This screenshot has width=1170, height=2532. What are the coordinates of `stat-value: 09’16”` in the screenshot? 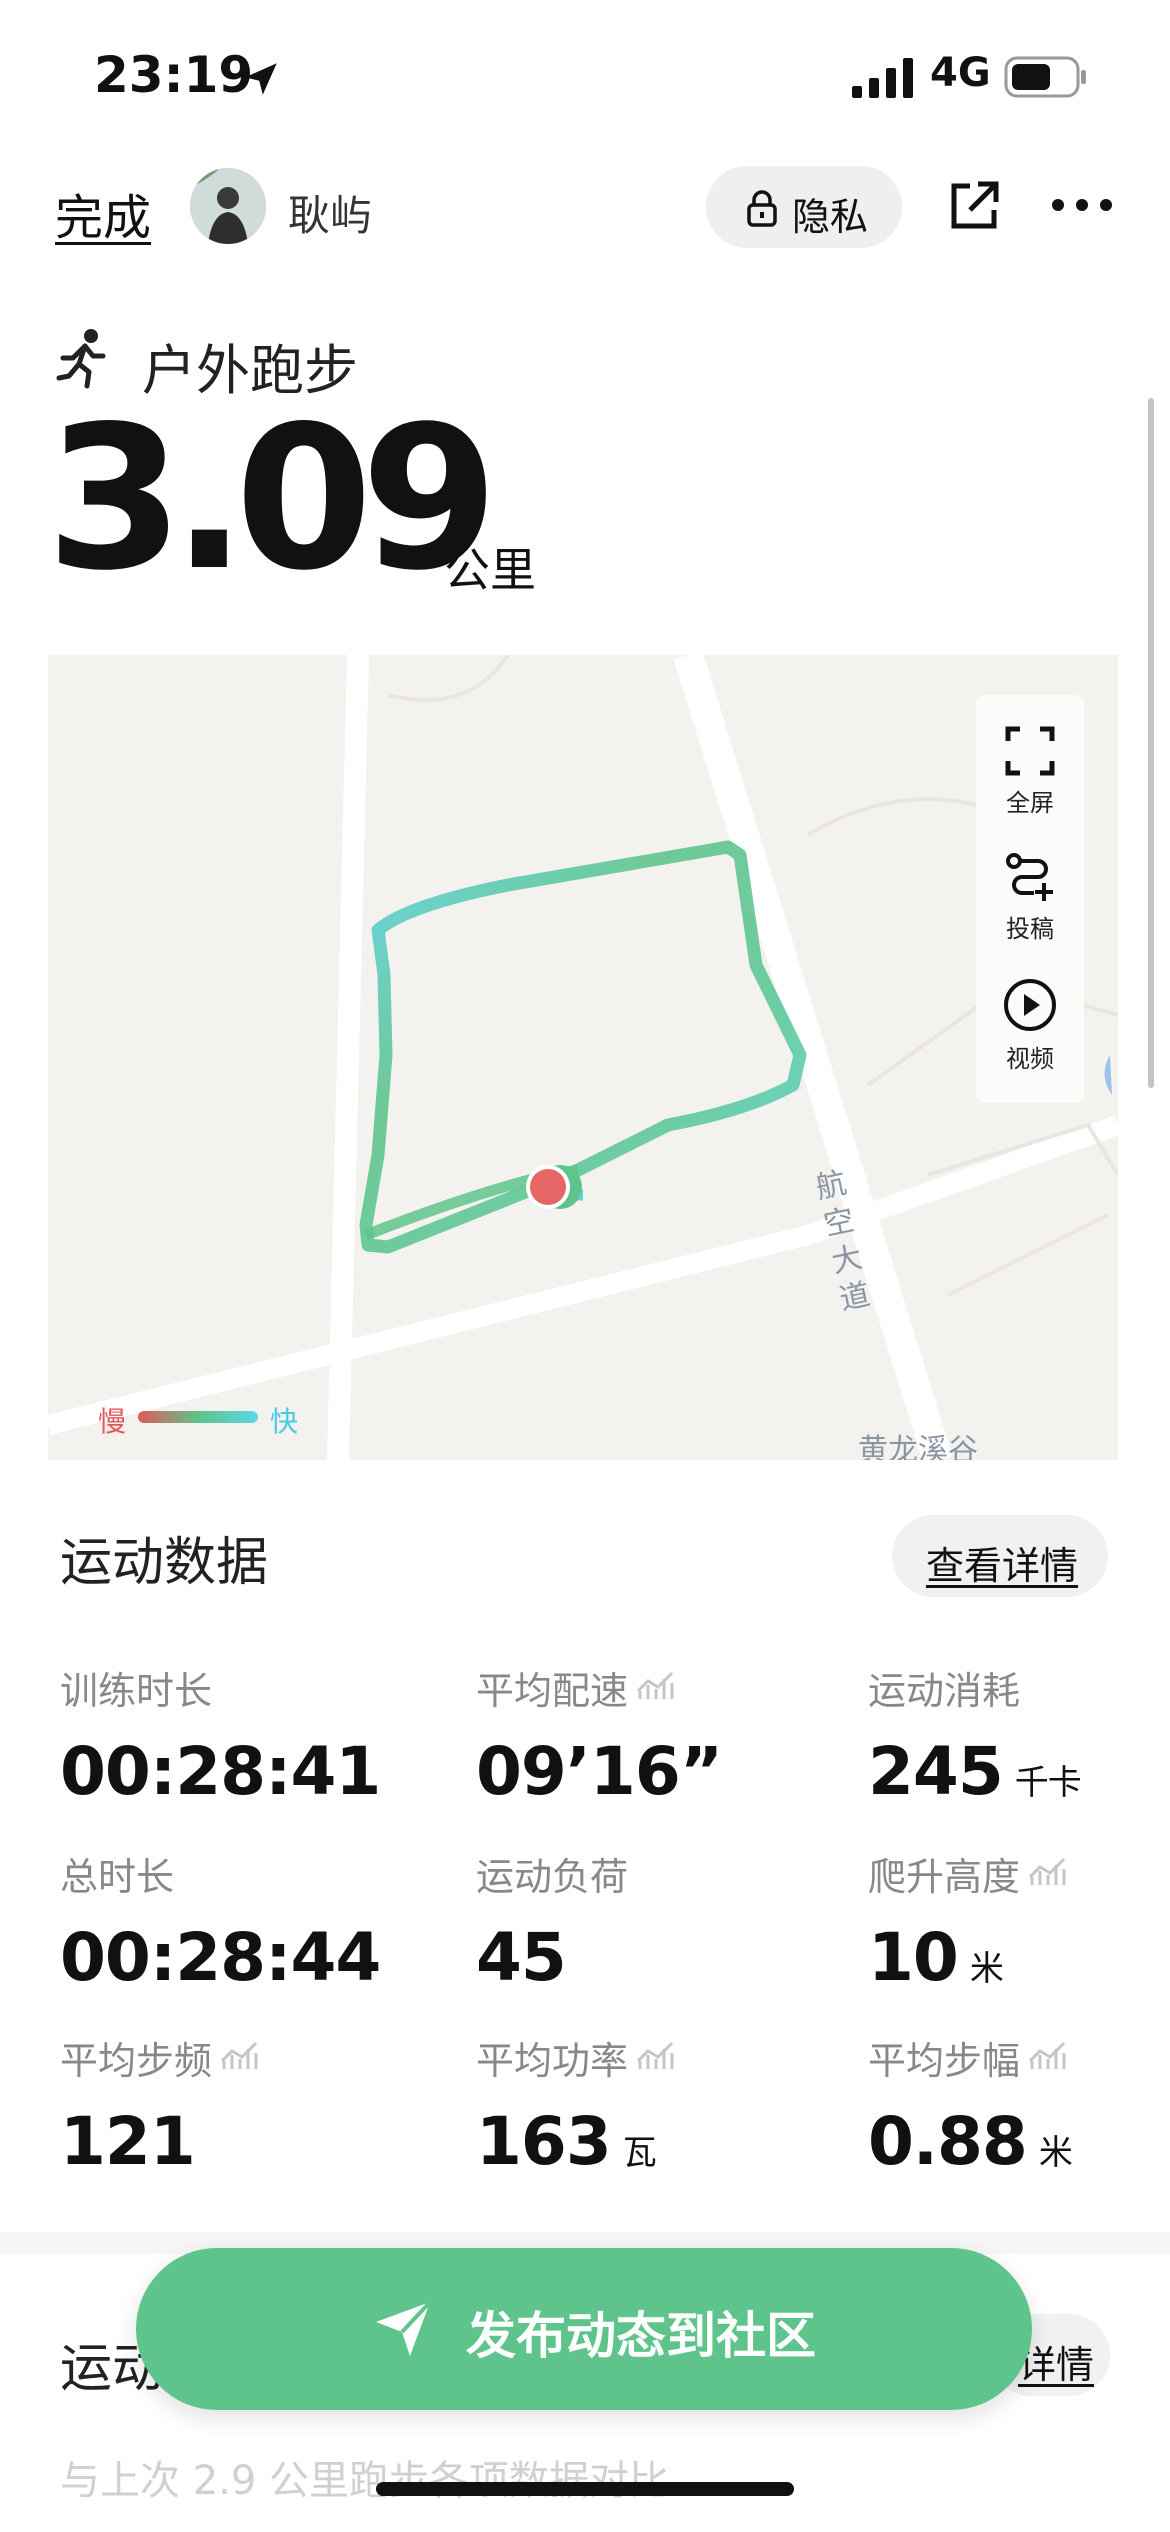 It's located at (599, 1771).